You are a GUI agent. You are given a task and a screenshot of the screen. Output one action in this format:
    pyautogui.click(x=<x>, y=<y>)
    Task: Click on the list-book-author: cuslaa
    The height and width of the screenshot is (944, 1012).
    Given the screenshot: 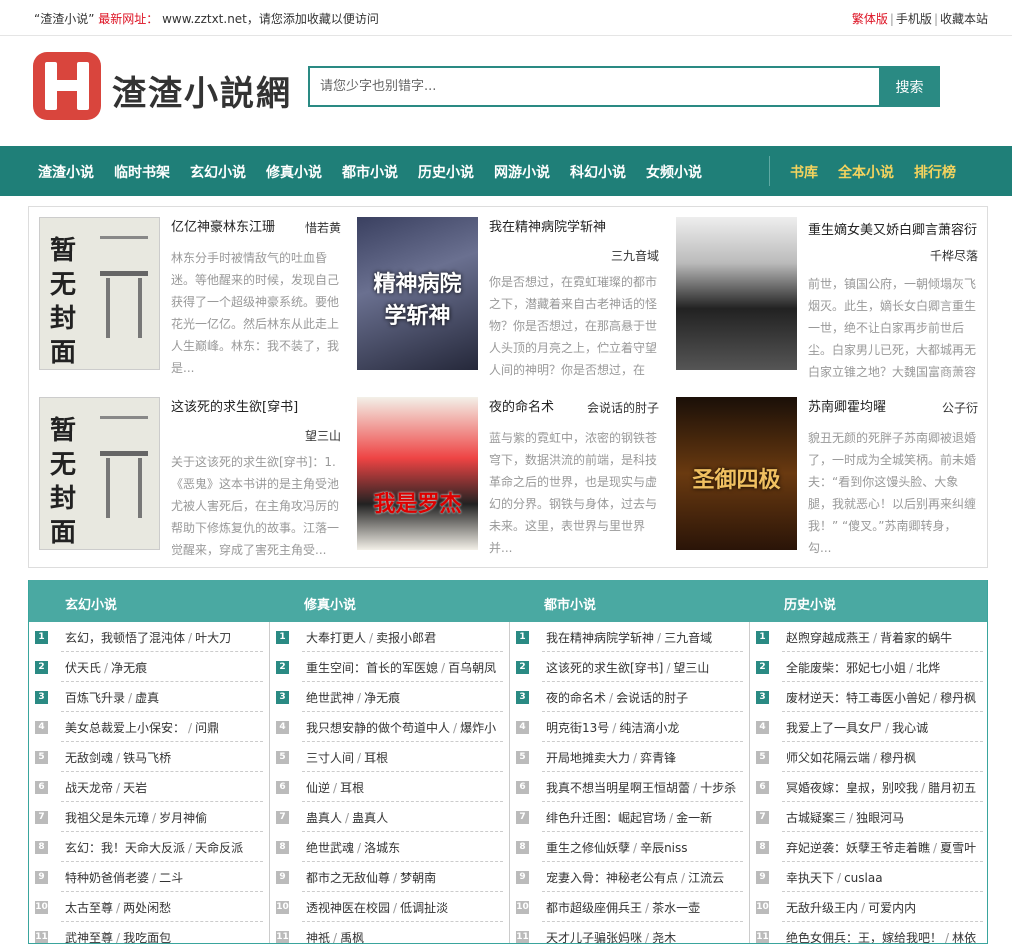 What is the action you would take?
    pyautogui.click(x=863, y=878)
    